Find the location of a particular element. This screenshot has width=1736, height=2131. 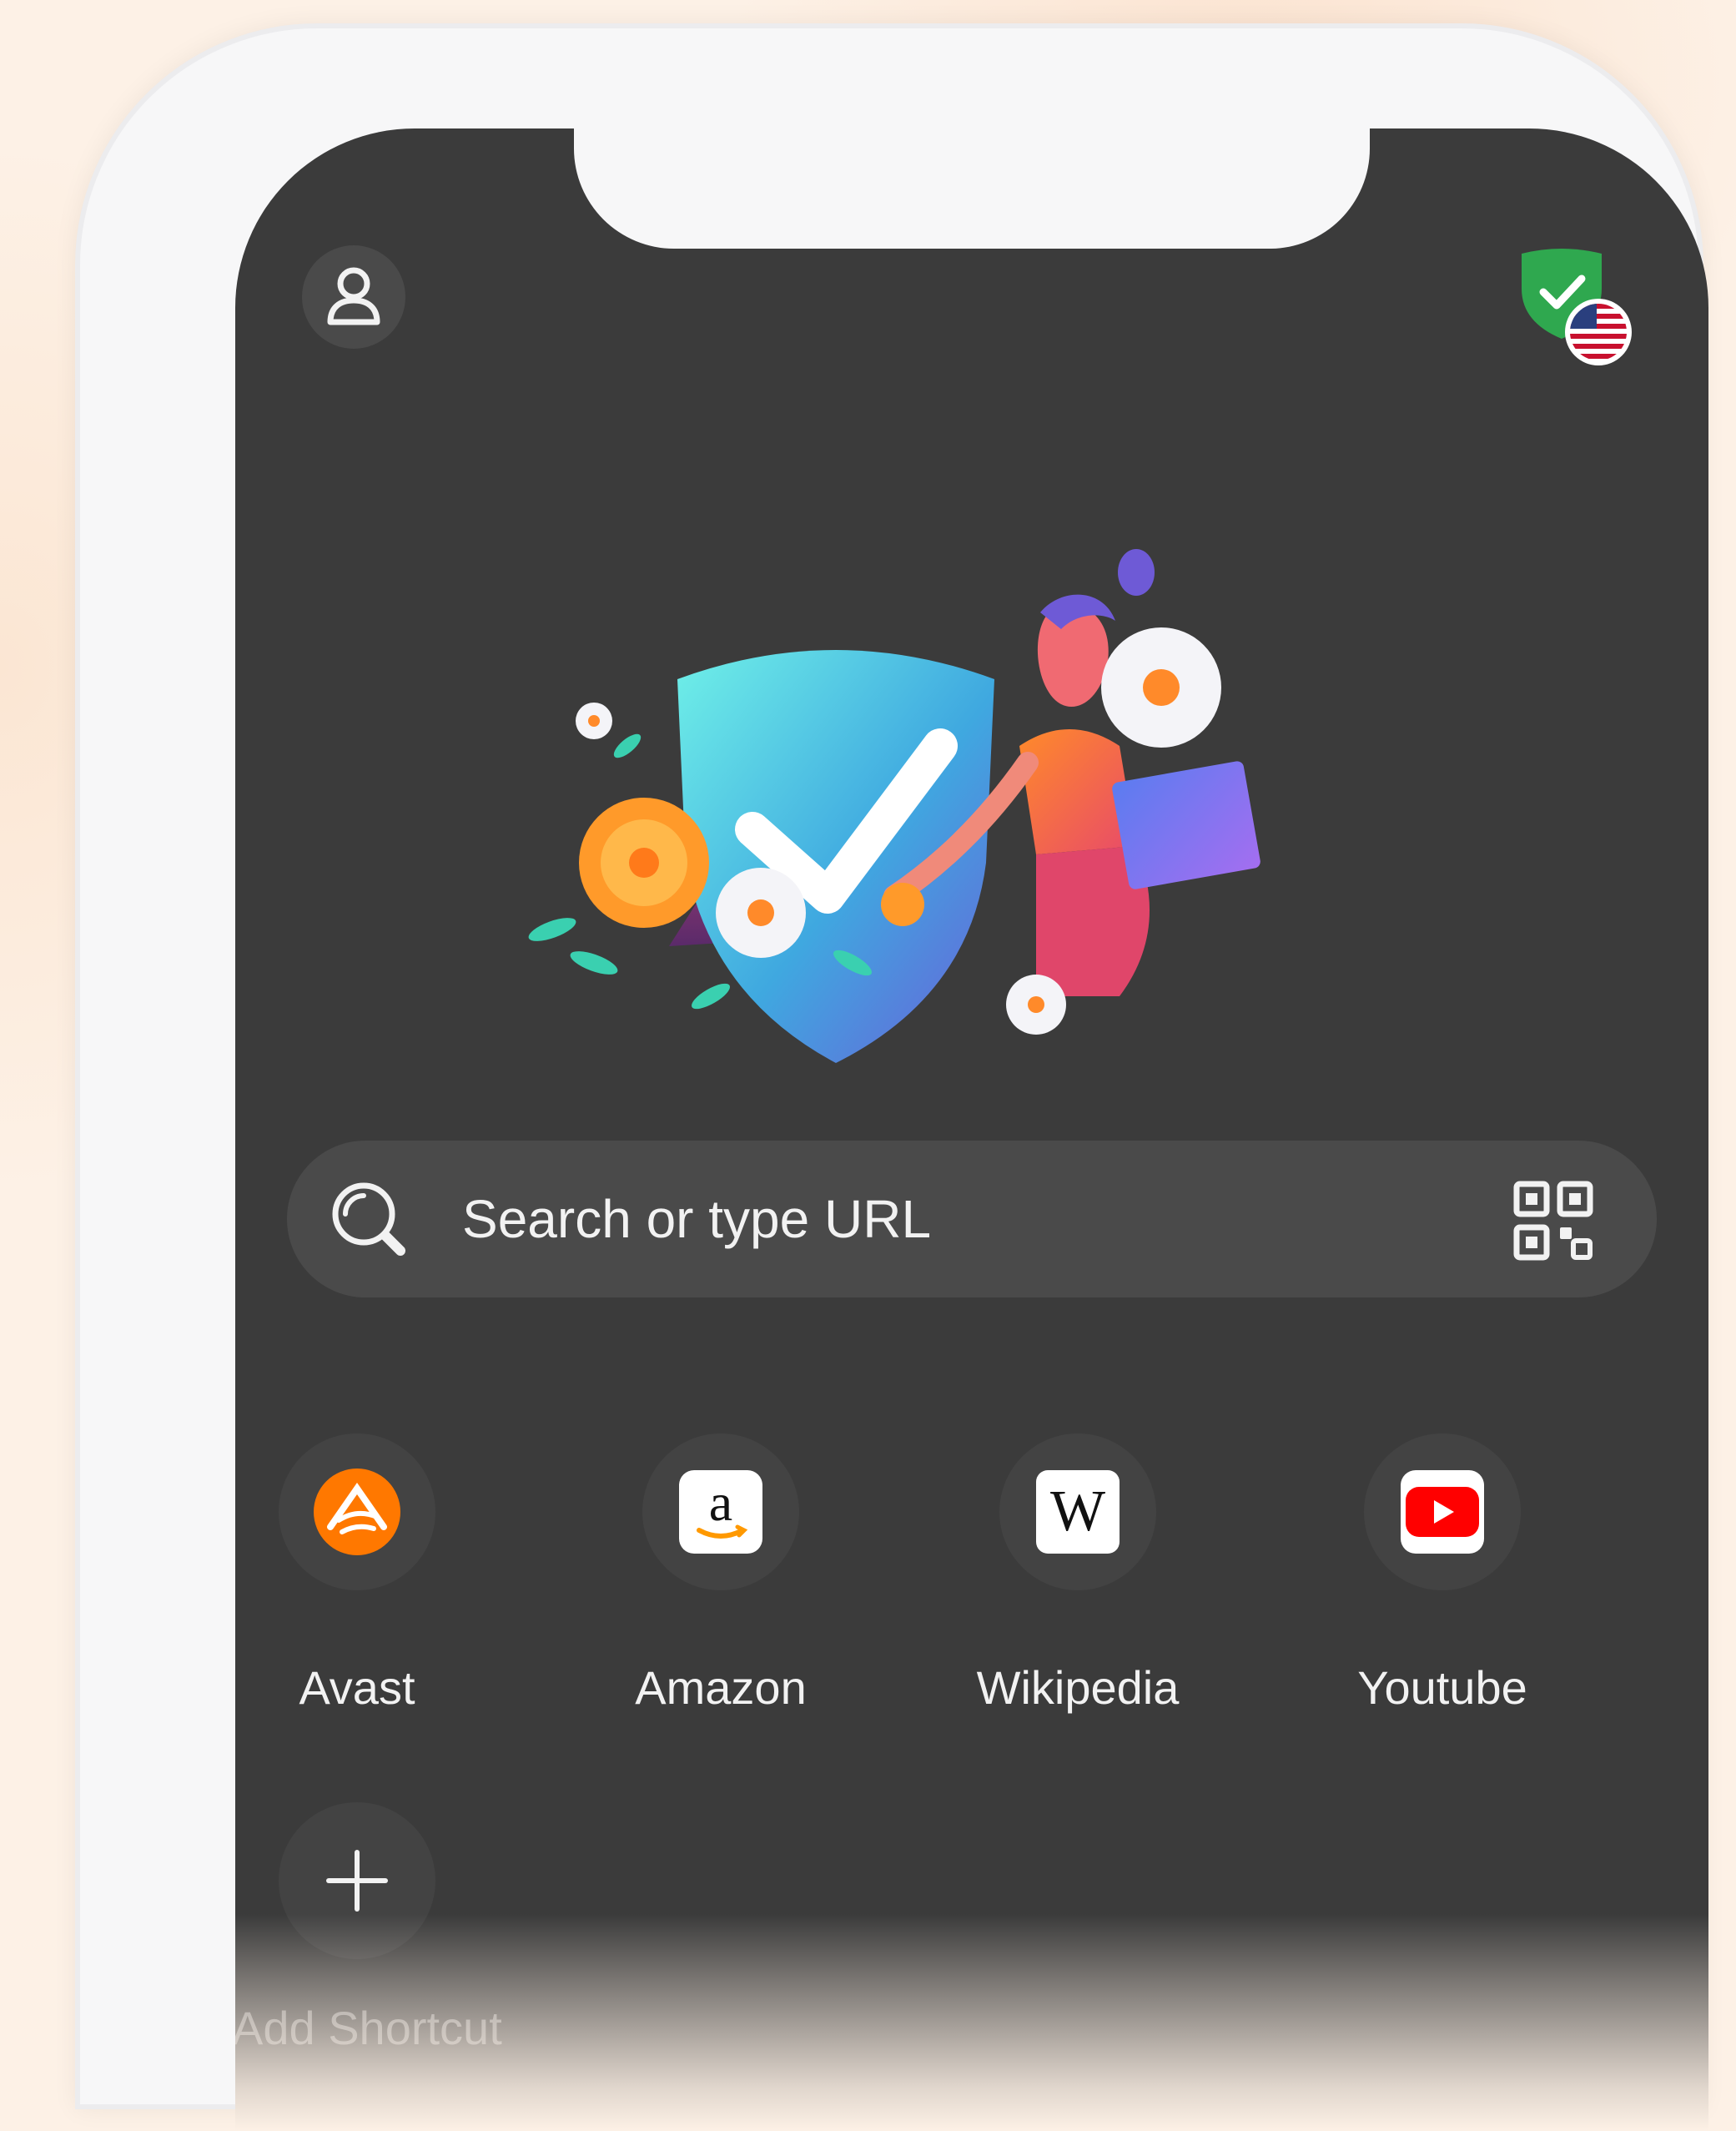

user-icon is located at coordinates (353, 296).